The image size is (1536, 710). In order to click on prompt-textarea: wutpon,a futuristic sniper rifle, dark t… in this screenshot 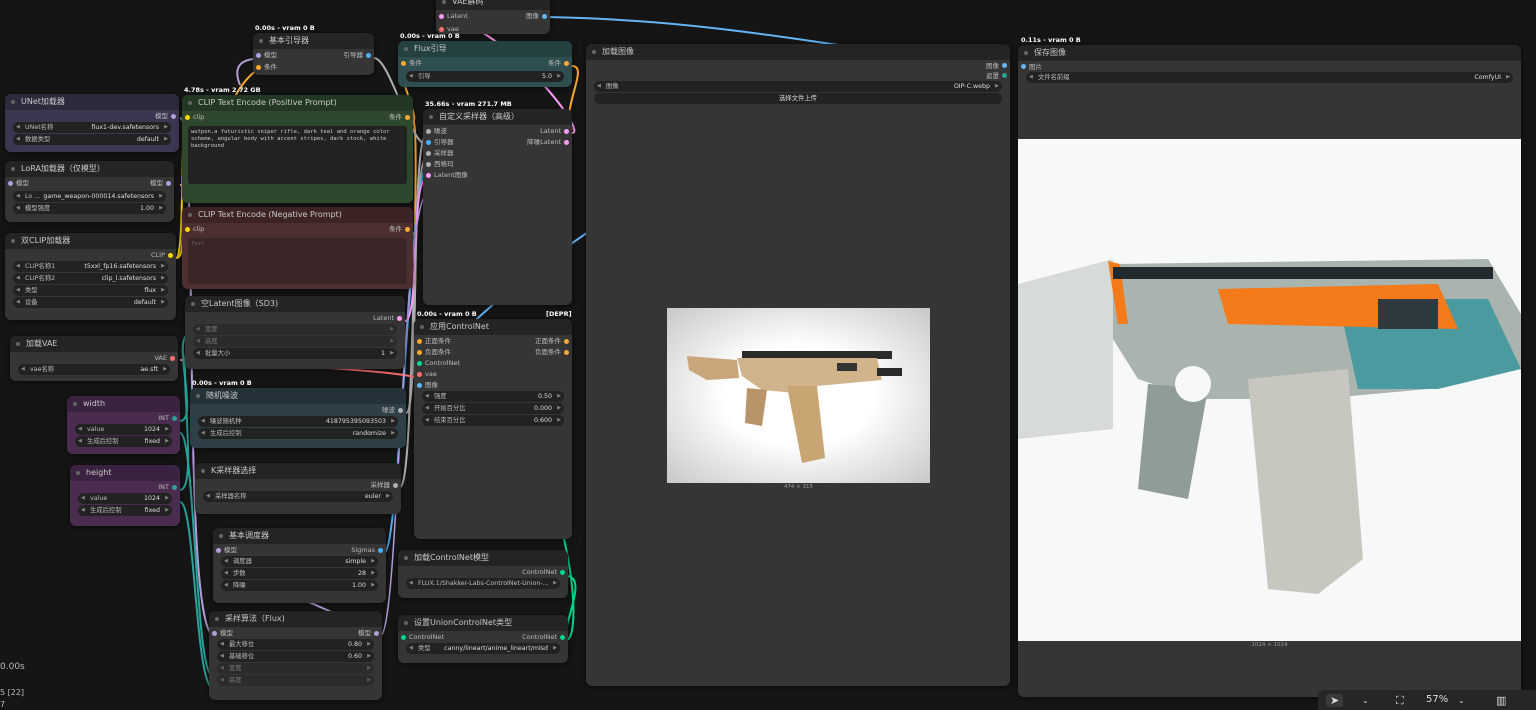, I will do `click(297, 155)`.